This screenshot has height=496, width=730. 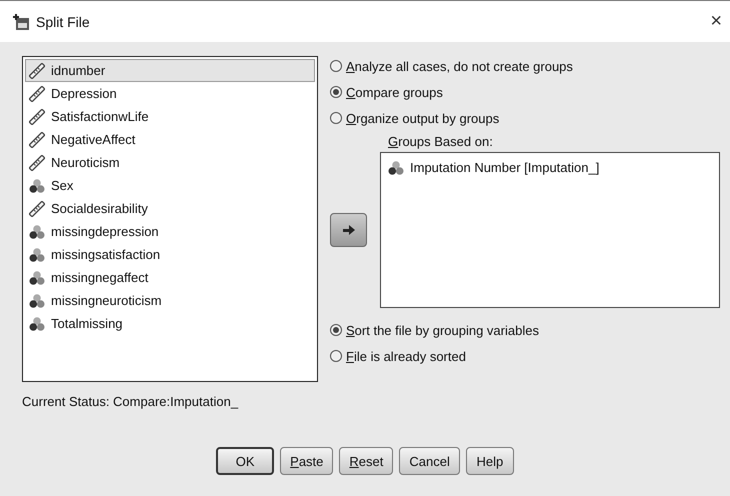 What do you see at coordinates (170, 323) in the screenshot?
I see `variable-item: Totalmissing` at bounding box center [170, 323].